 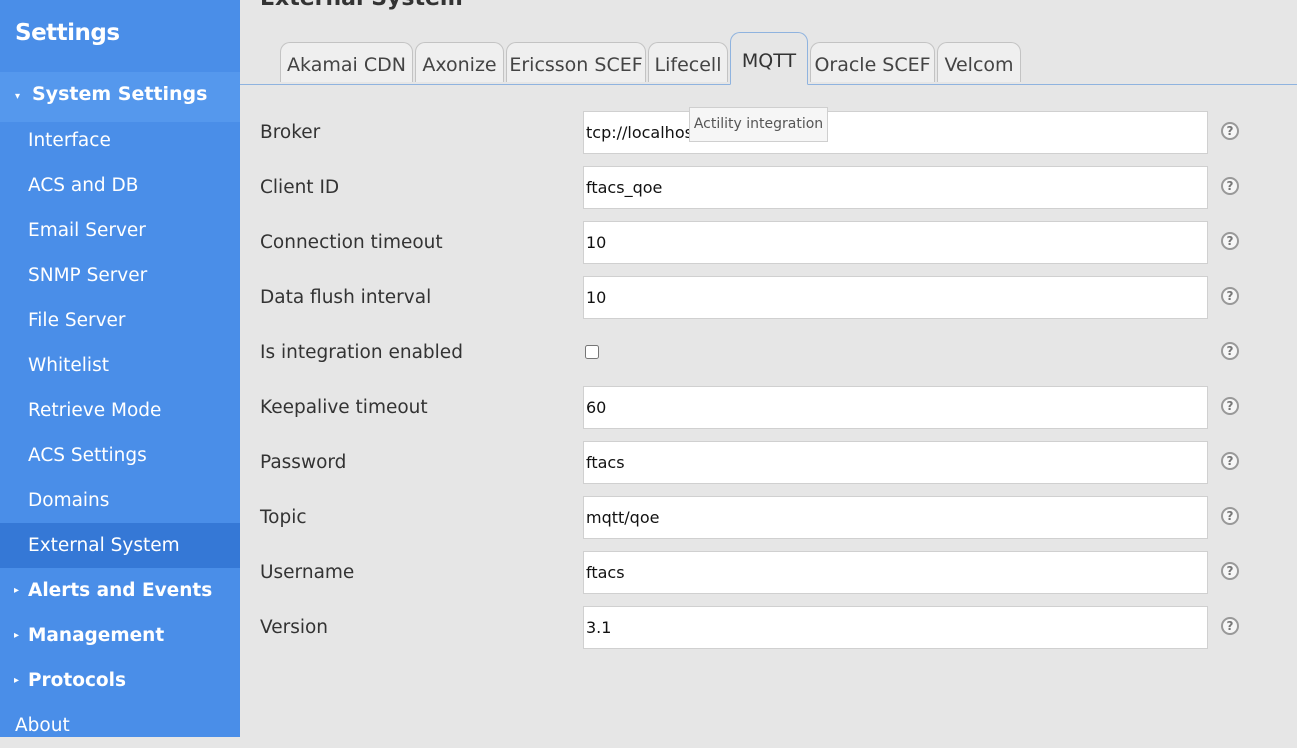 What do you see at coordinates (120, 185) in the screenshot?
I see `sidebar-item-acs-and-db: ACS and DB` at bounding box center [120, 185].